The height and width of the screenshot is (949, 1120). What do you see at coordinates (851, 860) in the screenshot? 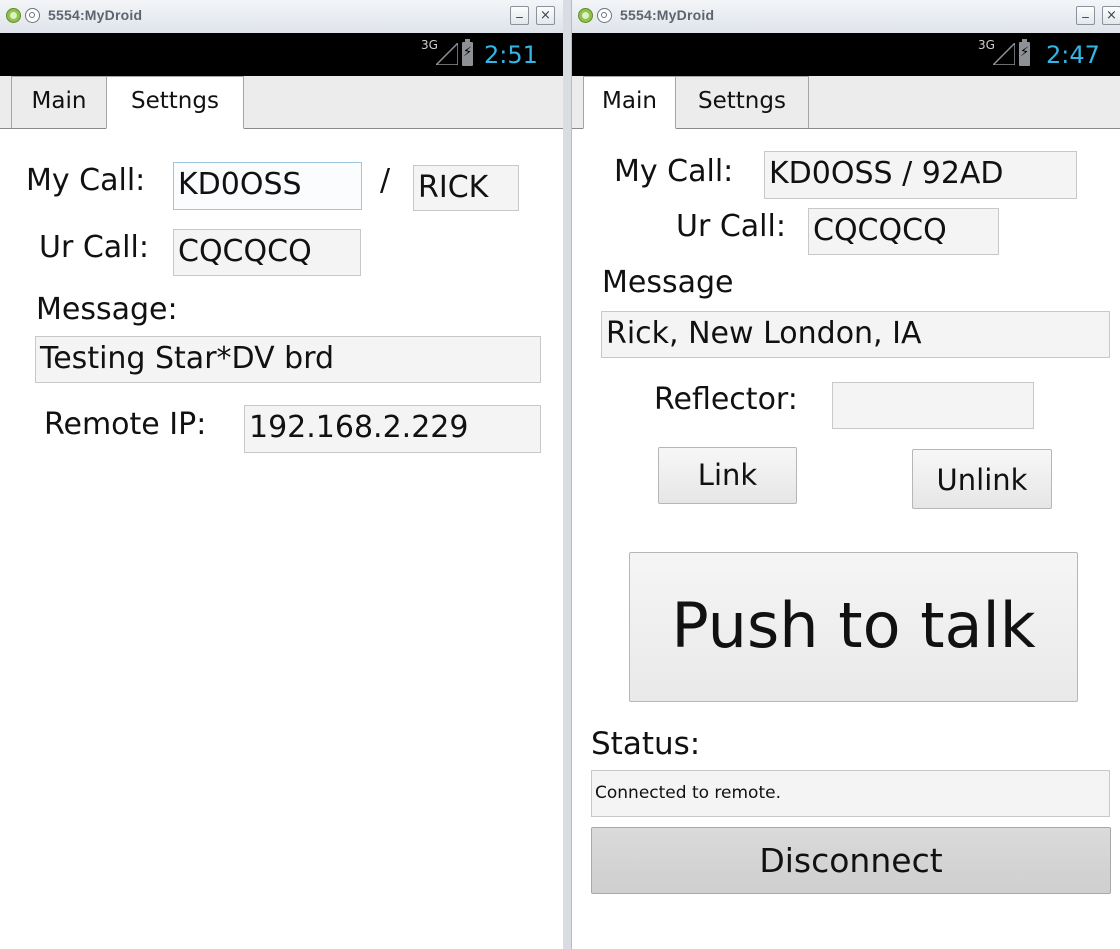
I see `disconnect-button: Disconnect` at bounding box center [851, 860].